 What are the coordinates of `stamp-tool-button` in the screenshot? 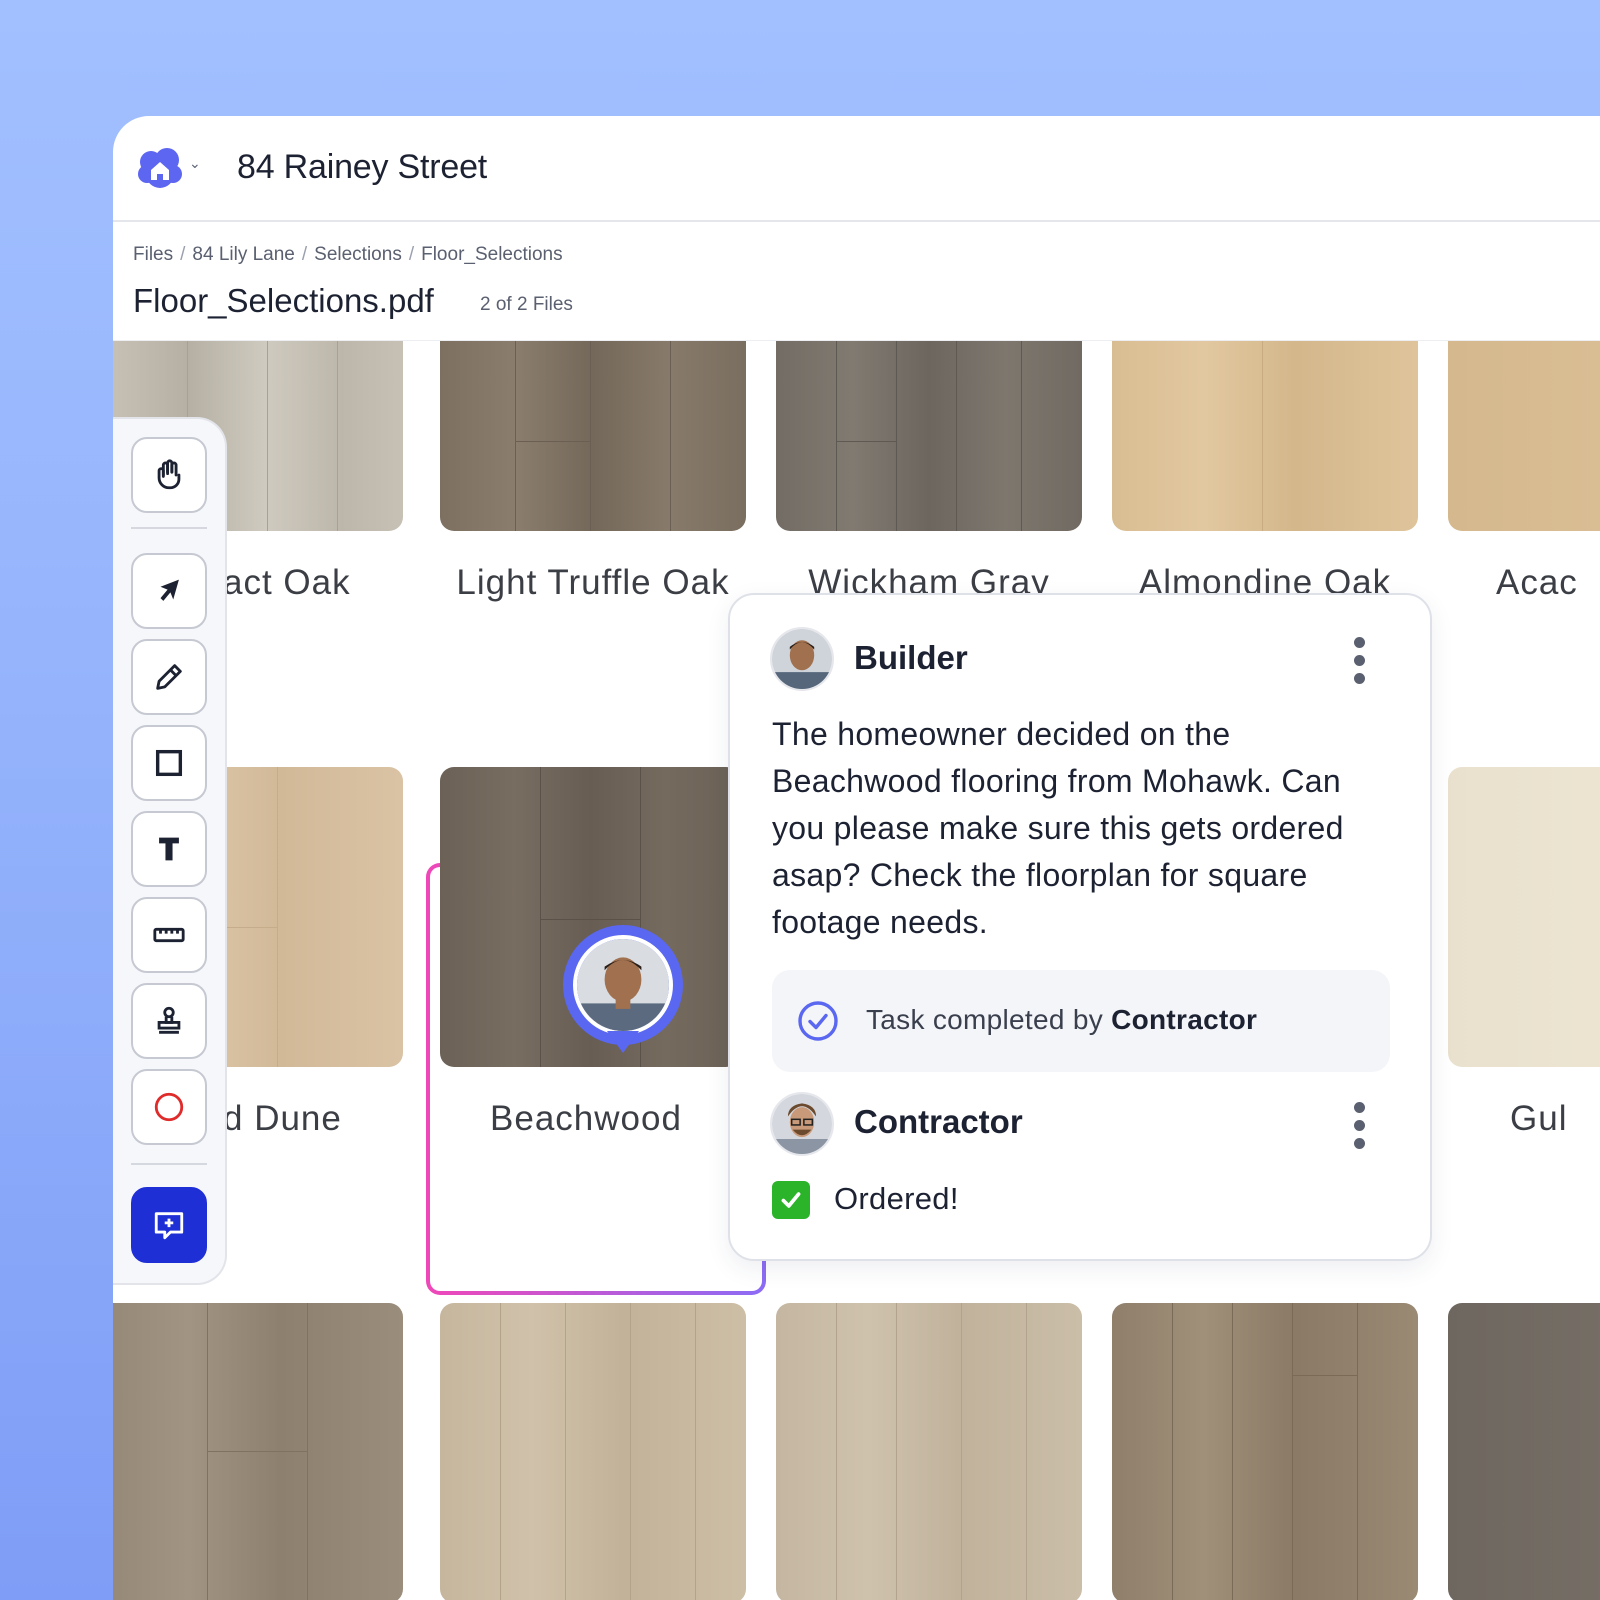 It's located at (169, 1021).